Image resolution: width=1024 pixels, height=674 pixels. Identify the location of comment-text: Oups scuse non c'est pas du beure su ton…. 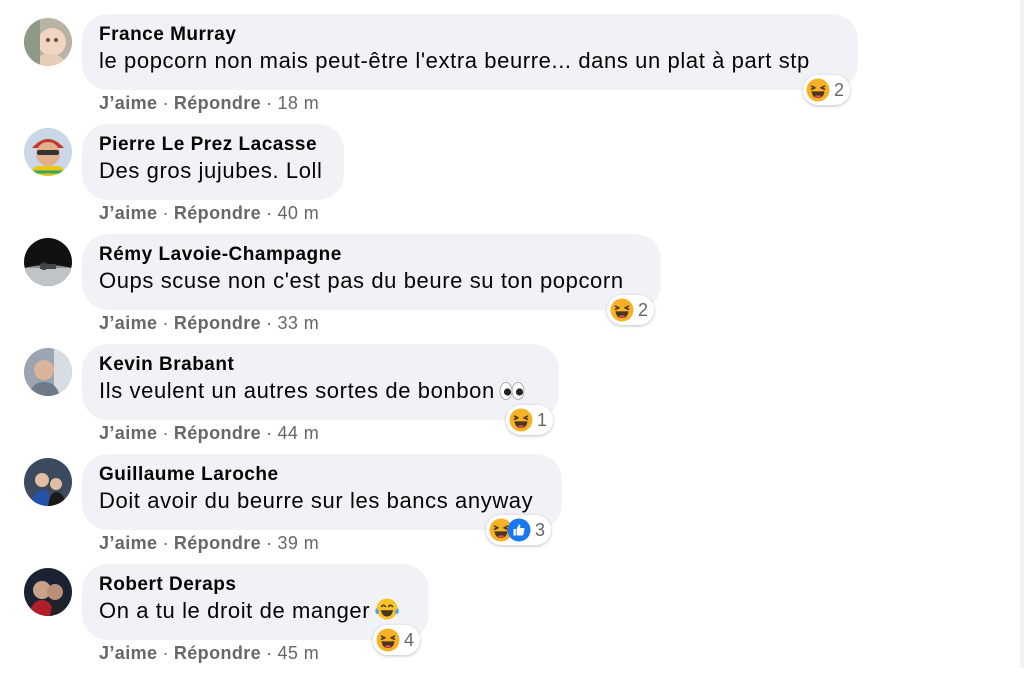
(361, 280).